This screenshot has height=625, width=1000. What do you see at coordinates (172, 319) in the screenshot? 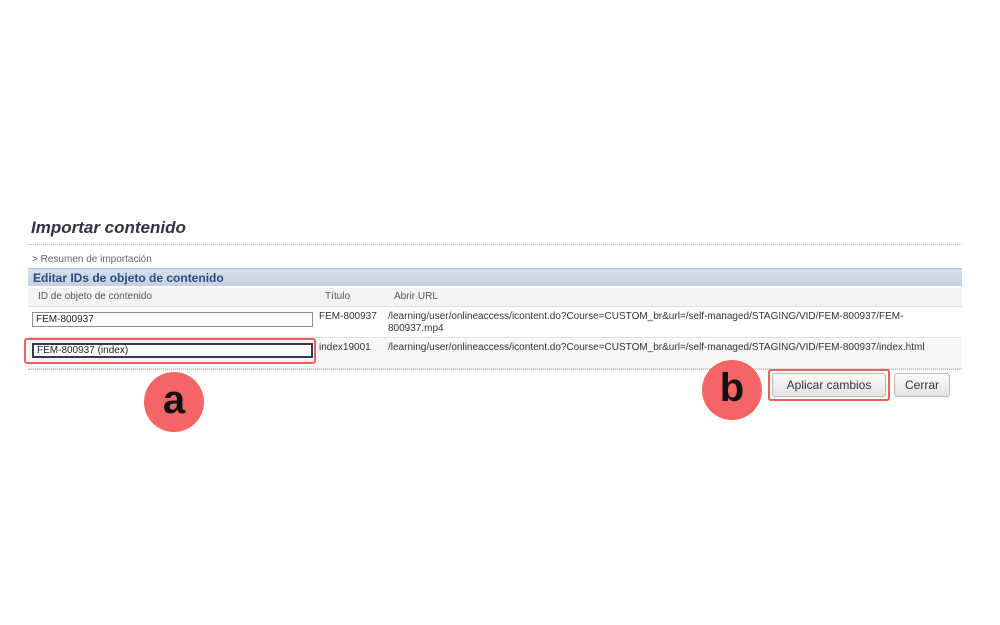
I see `content-id-input` at bounding box center [172, 319].